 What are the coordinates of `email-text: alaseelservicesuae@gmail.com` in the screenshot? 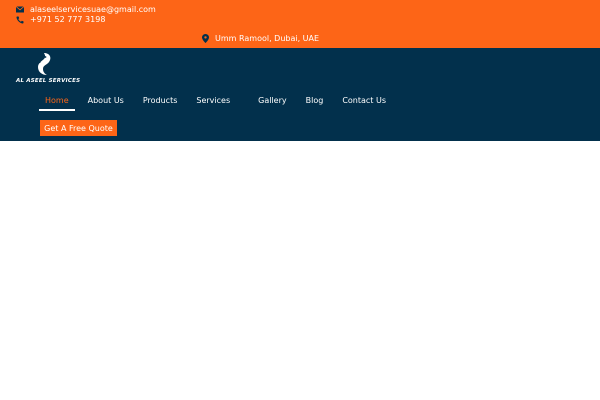 It's located at (93, 9).